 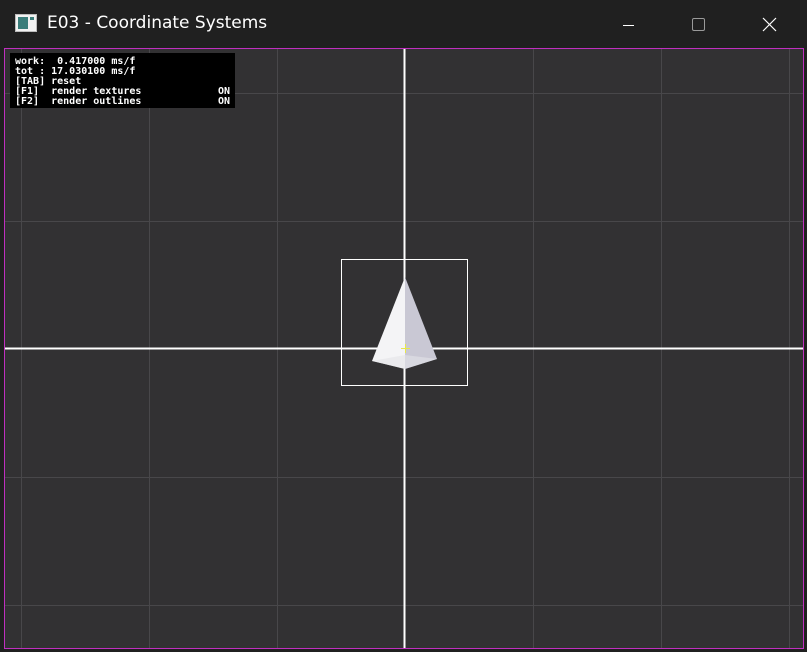 I want to click on white-pyramid-sprite, so click(x=404, y=323).